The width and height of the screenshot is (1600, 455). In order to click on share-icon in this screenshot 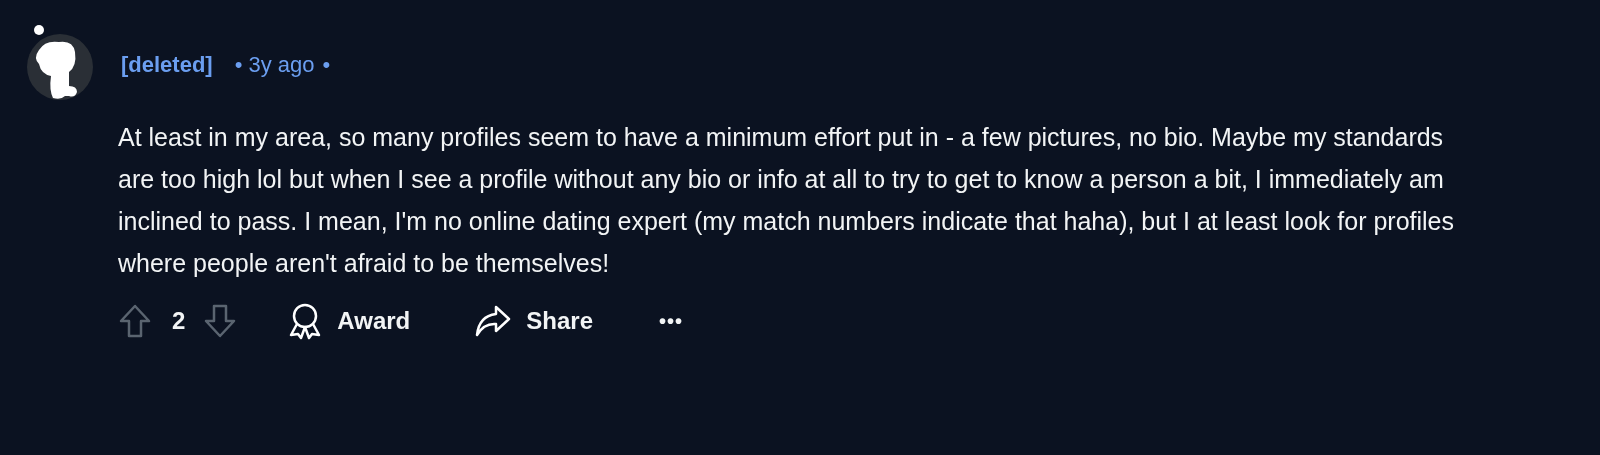, I will do `click(493, 321)`.